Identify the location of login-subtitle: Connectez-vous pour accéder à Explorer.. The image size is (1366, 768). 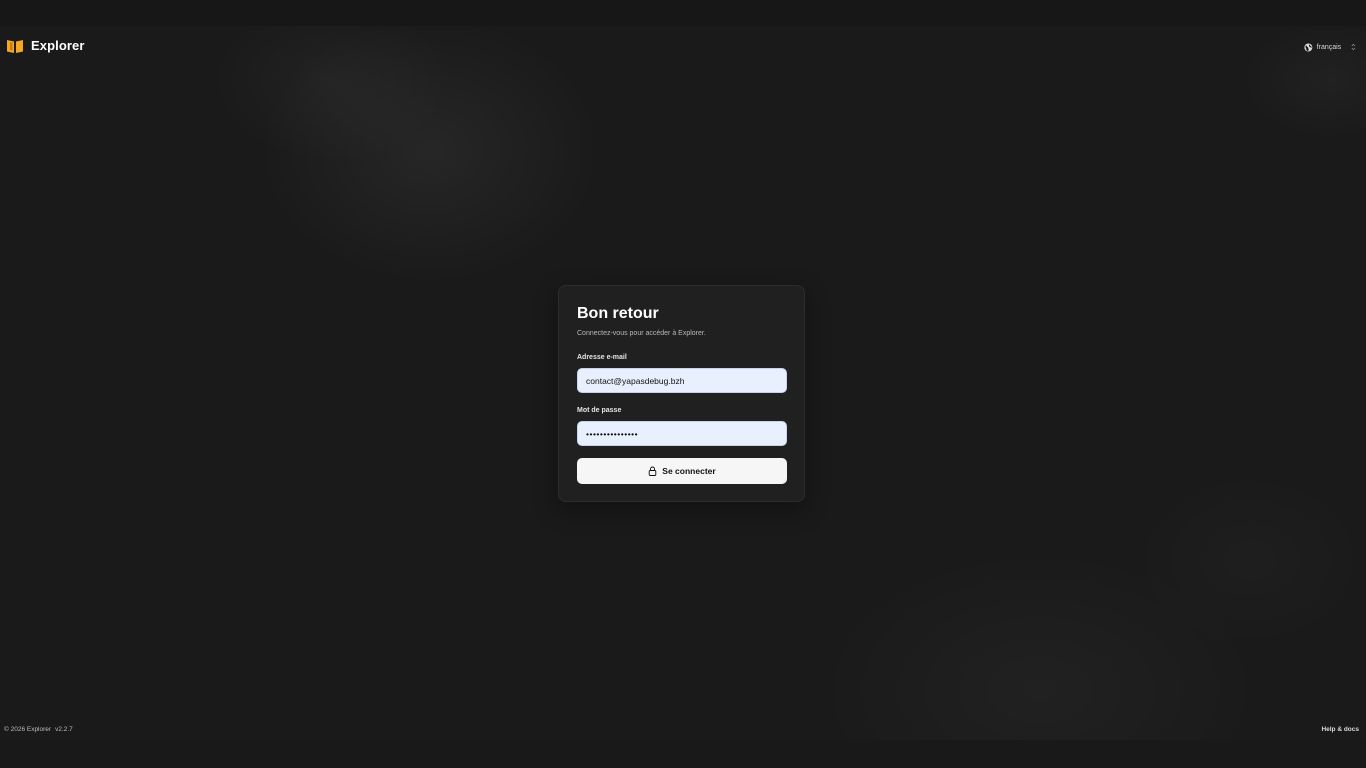
(641, 333).